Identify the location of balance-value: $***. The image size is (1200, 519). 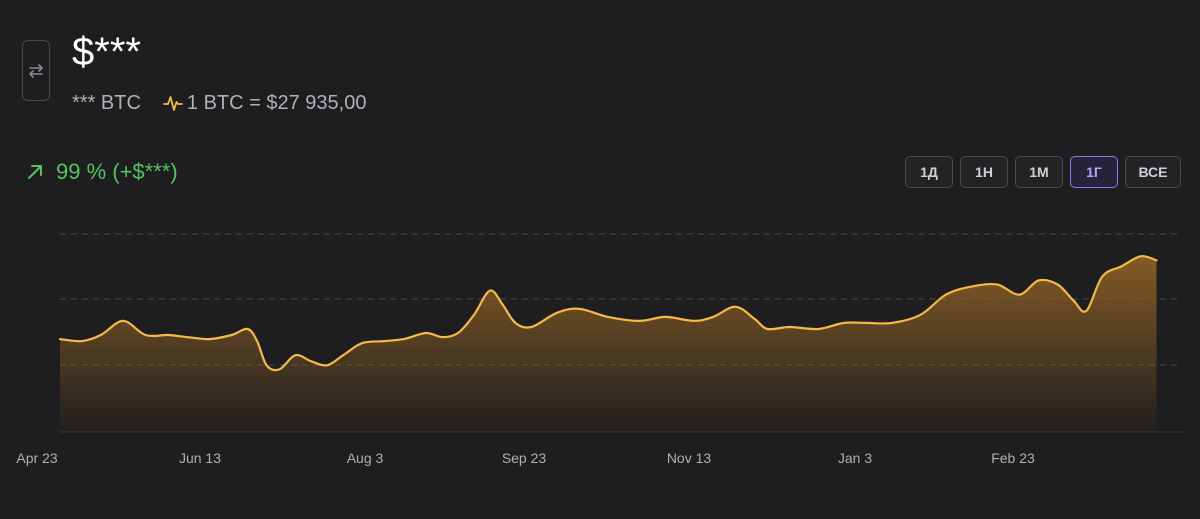
(106, 52).